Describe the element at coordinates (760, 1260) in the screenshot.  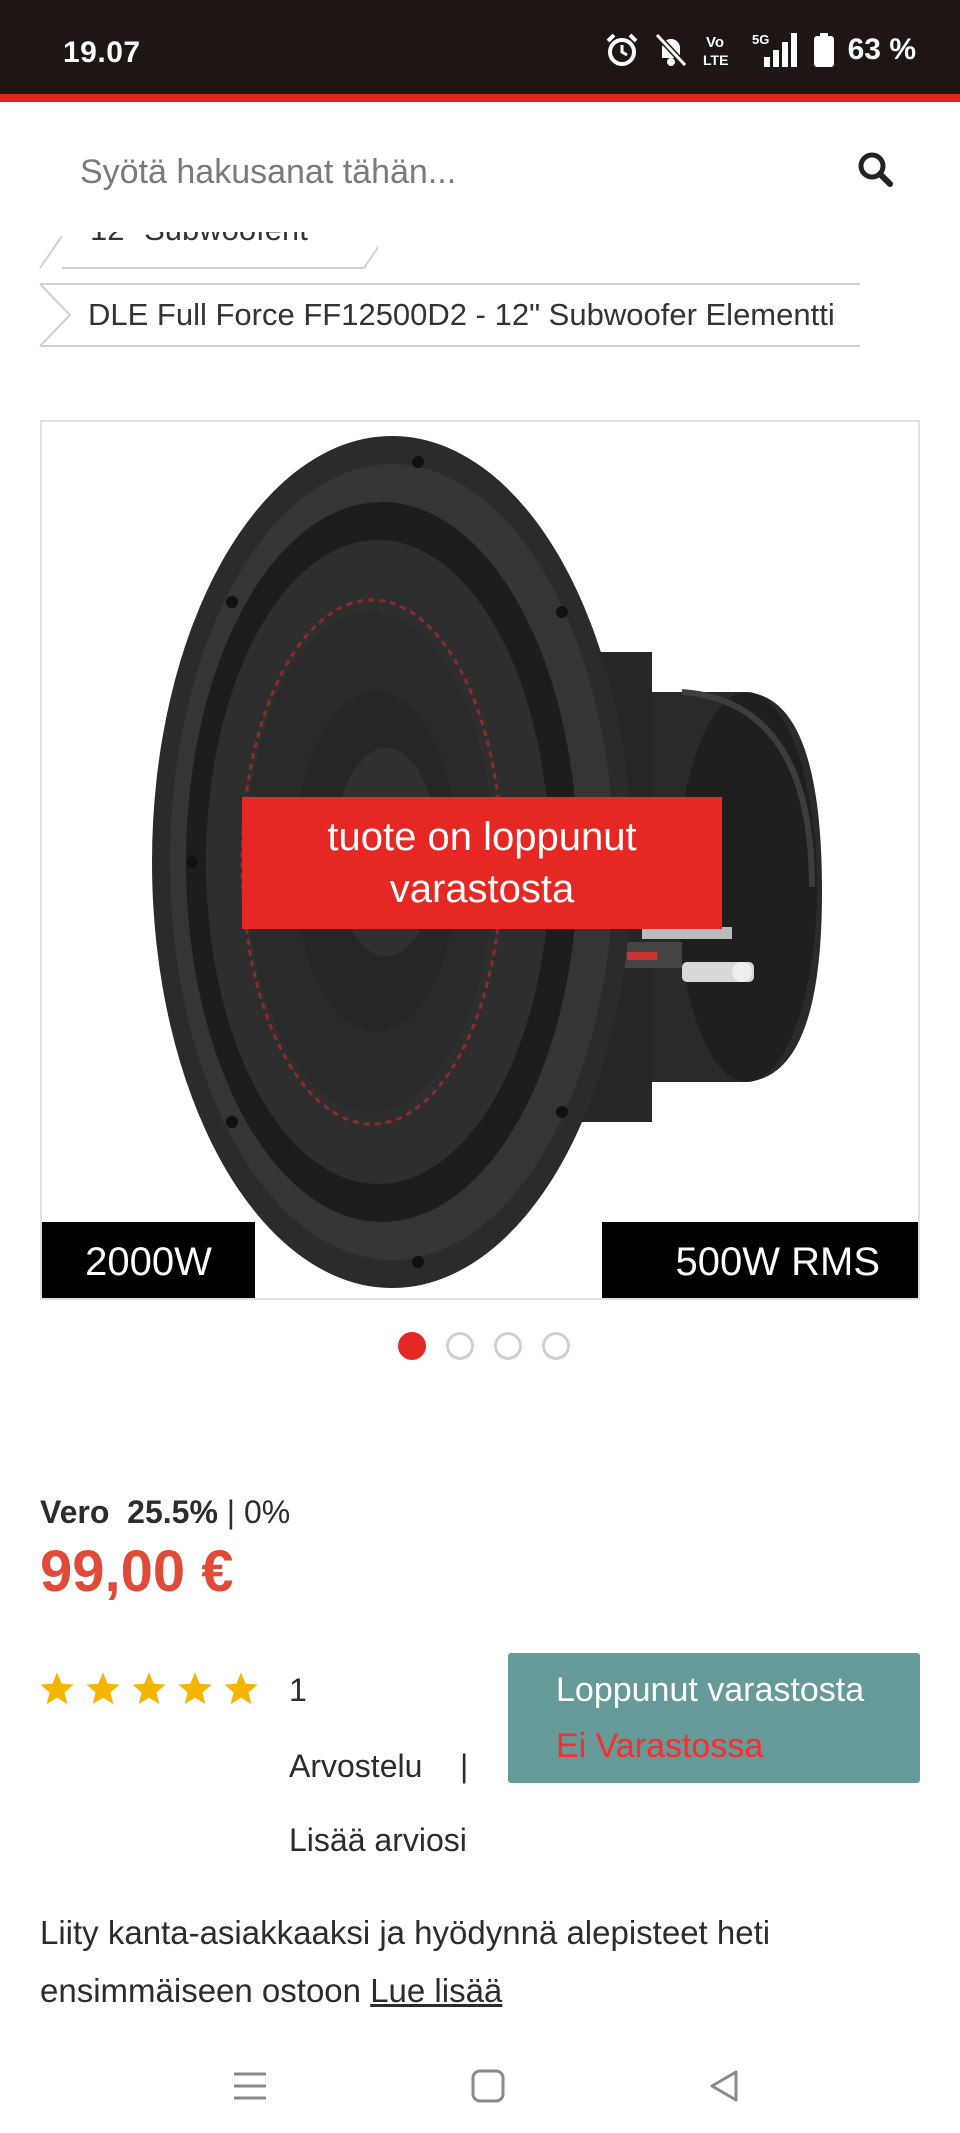
I see `rms-power-badge: 500W RMS` at that location.